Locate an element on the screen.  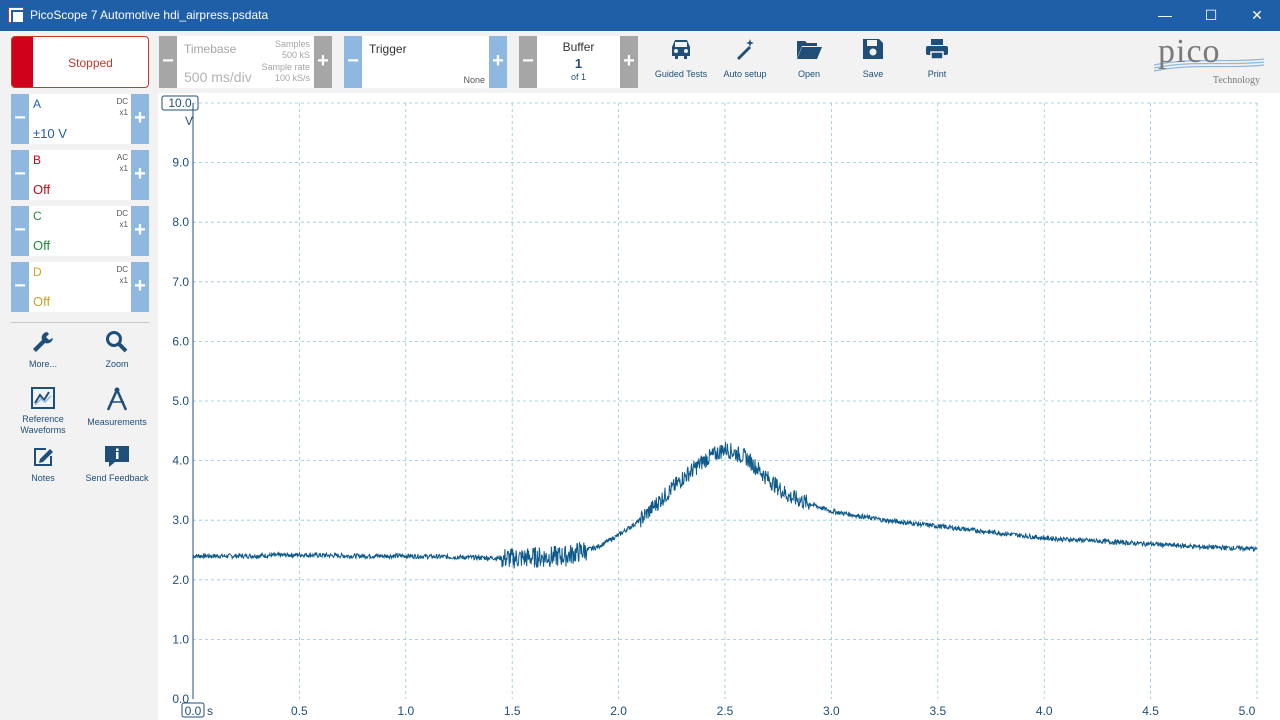
buffer-next-button: + is located at coordinates (629, 62).